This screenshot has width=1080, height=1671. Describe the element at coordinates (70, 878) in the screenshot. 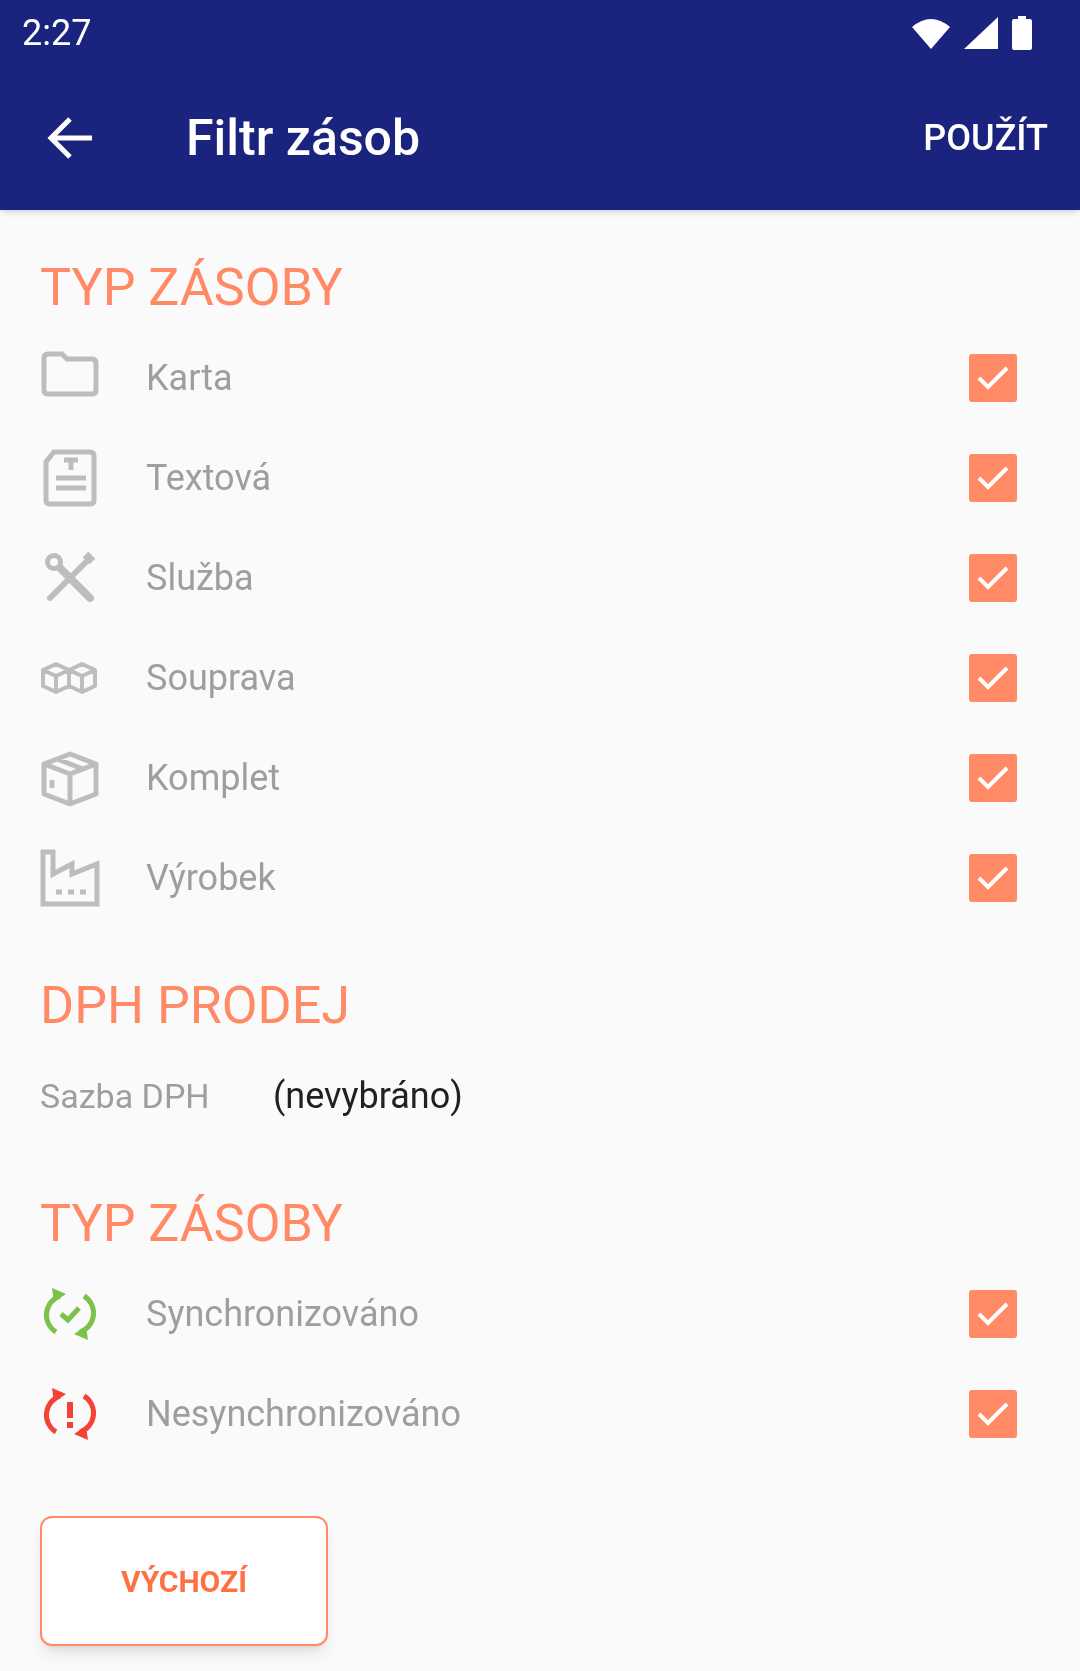

I see `factory-icon` at that location.